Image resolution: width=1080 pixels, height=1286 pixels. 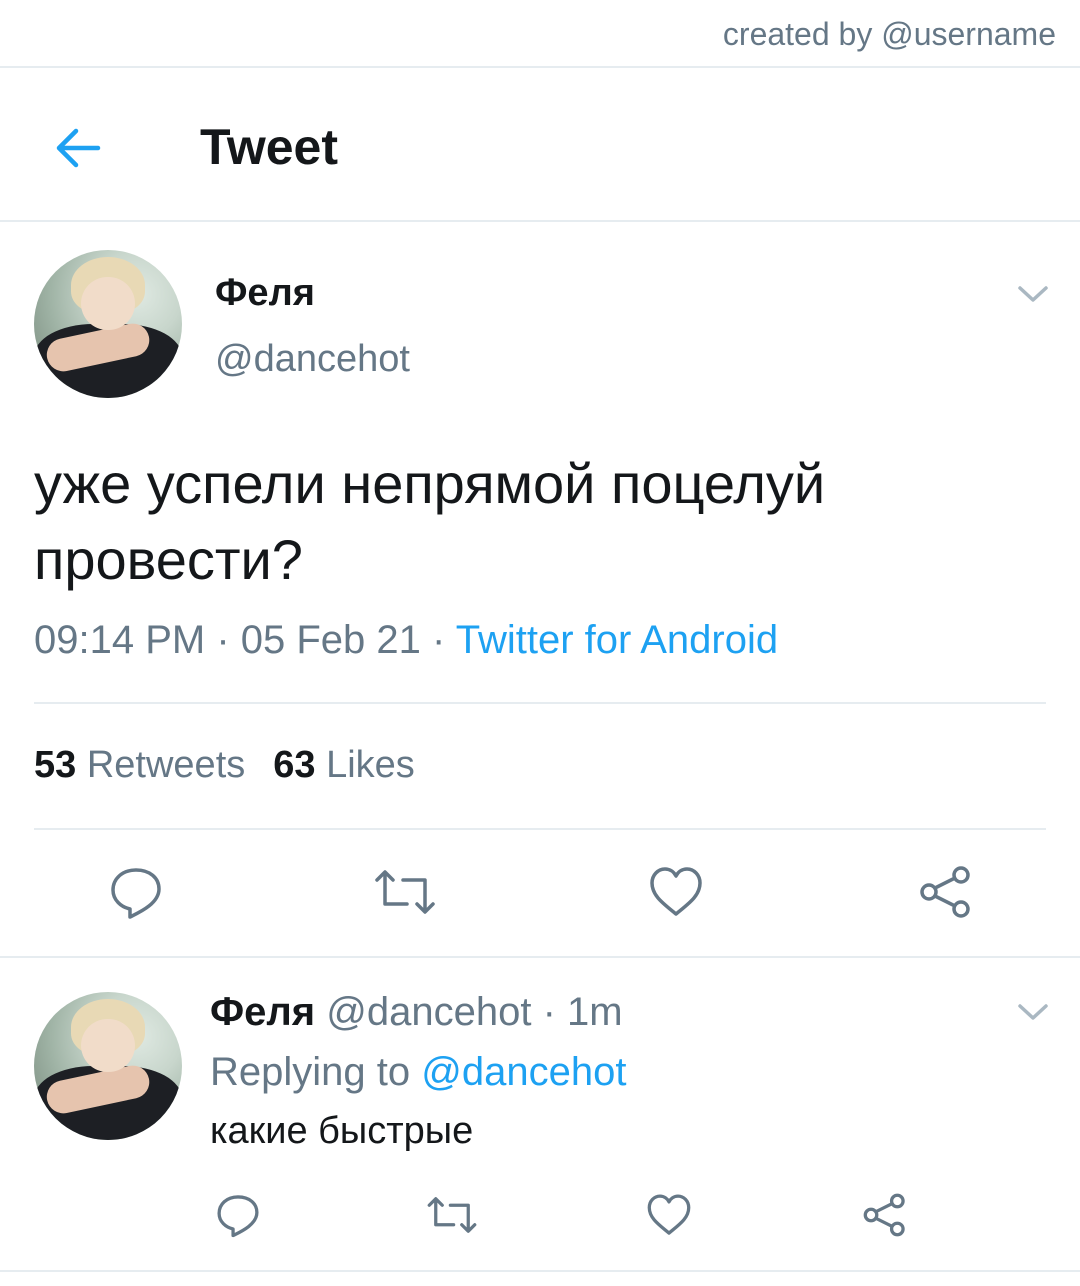 I want to click on likes-count: 63, so click(x=294, y=765).